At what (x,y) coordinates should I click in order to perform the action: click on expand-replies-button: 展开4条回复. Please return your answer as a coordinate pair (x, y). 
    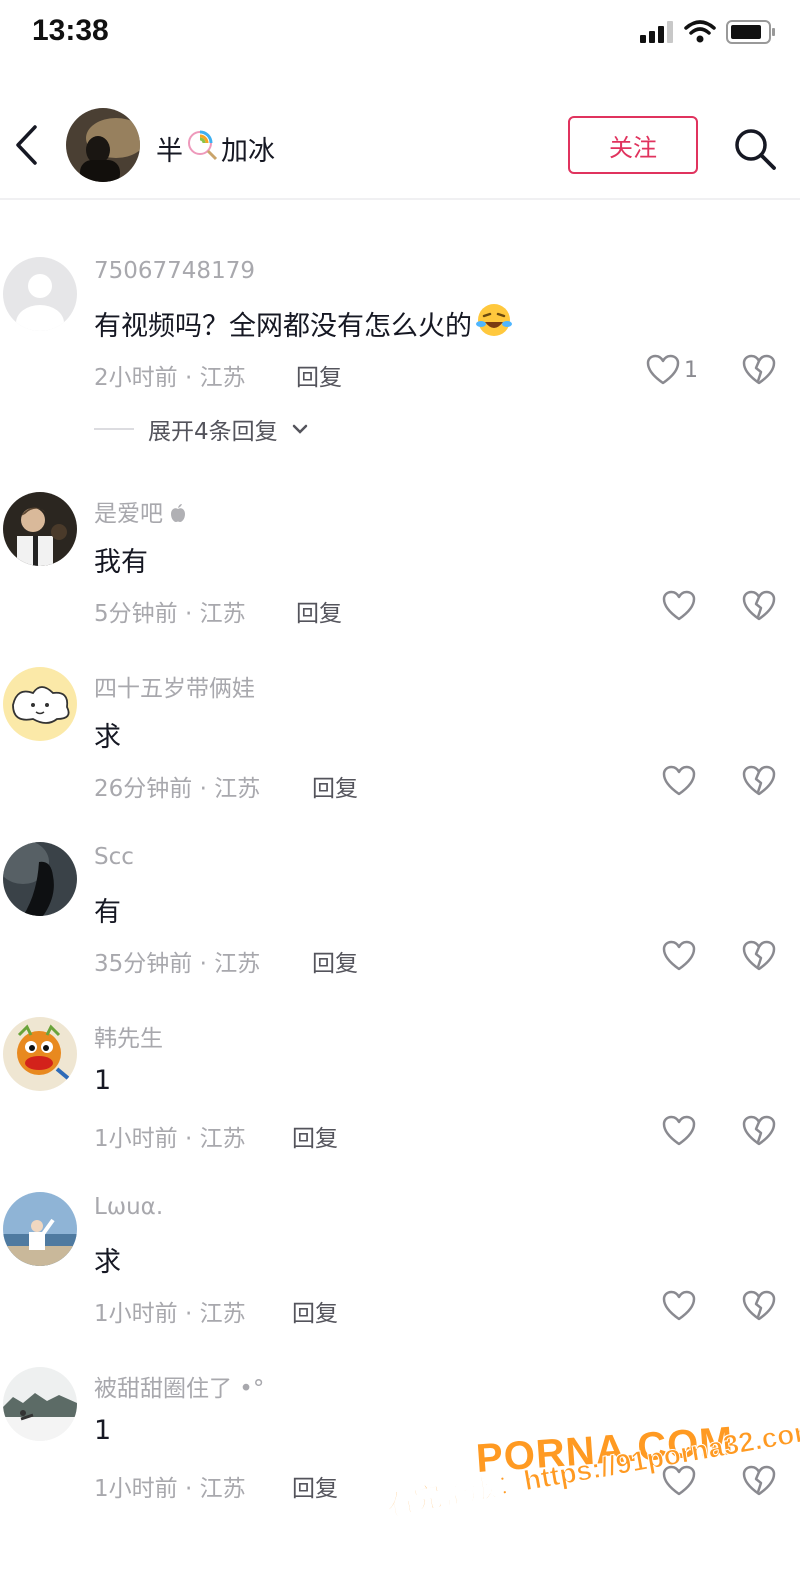
    Looking at the image, I should click on (201, 429).